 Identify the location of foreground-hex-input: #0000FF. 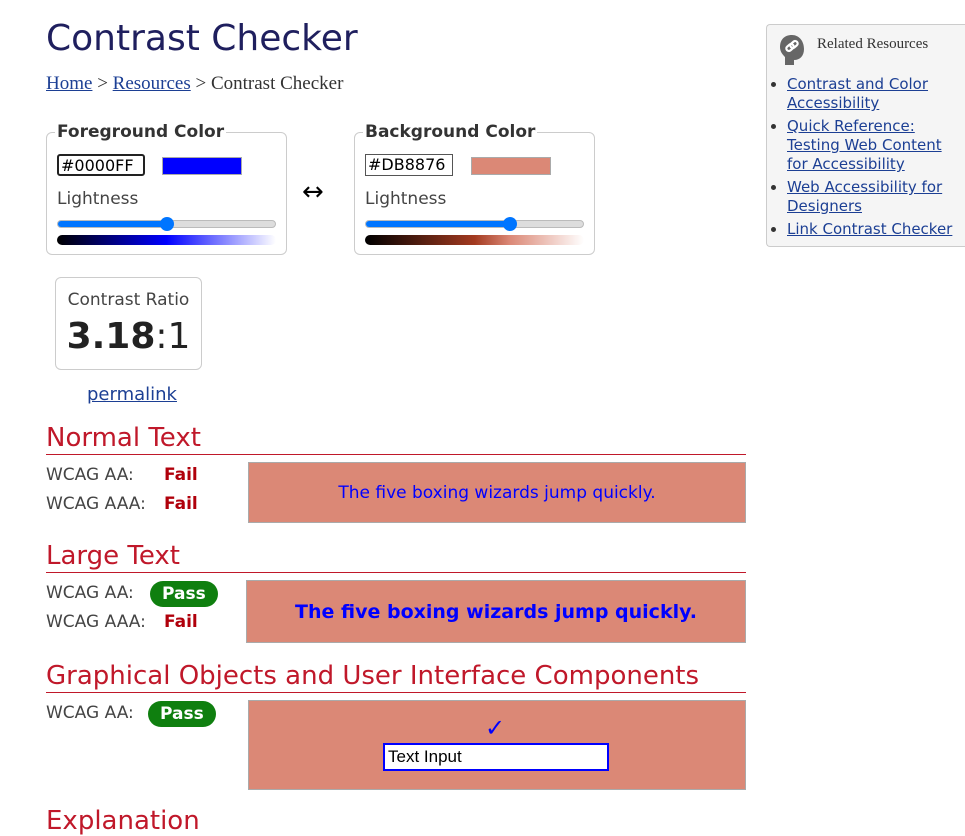
(101, 165).